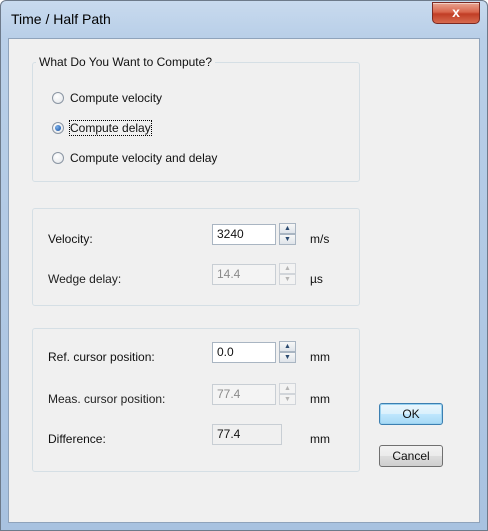 The image size is (488, 531). What do you see at coordinates (77, 439) in the screenshot?
I see `difference-label: Difference:` at bounding box center [77, 439].